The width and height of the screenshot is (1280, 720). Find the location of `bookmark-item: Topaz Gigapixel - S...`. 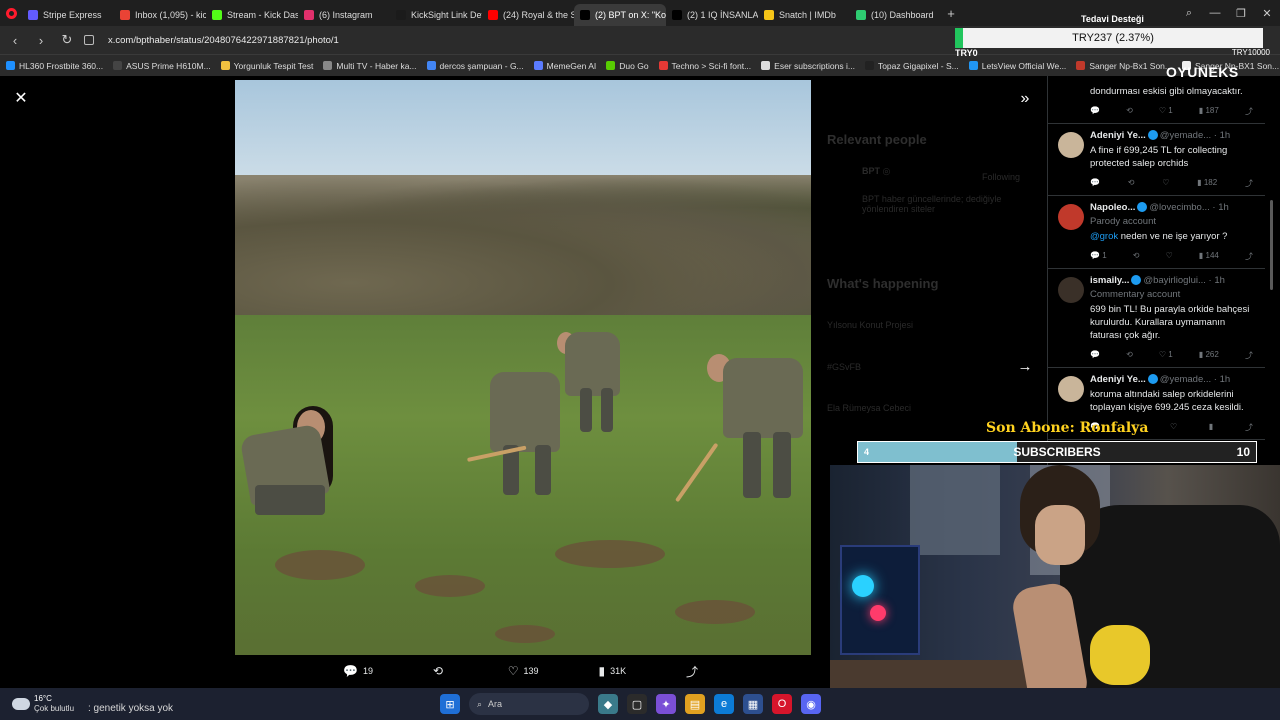

bookmark-item: Topaz Gigapixel - S... is located at coordinates (911, 66).